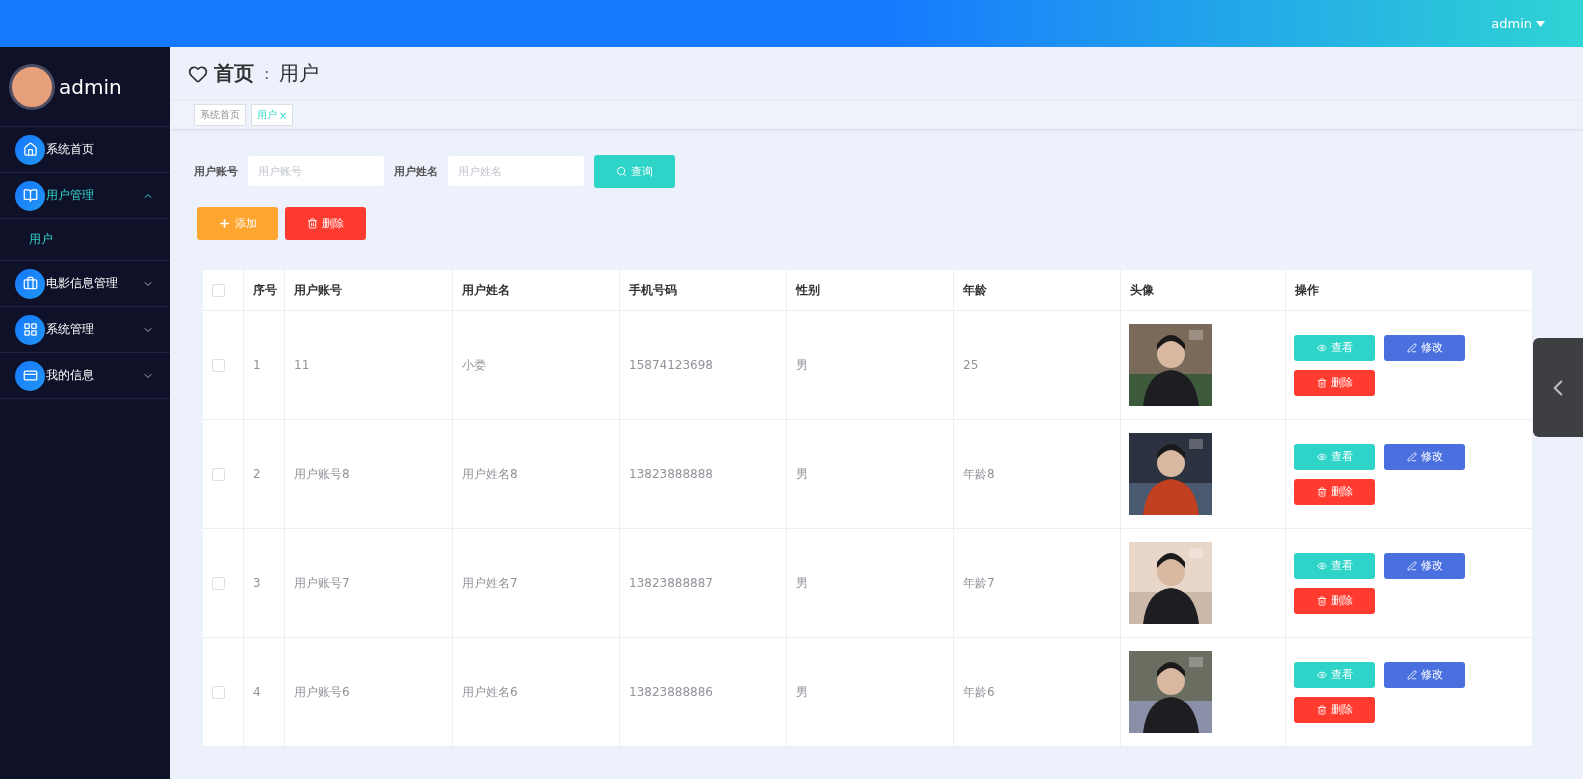  I want to click on table-cell: 13823888888, so click(671, 474).